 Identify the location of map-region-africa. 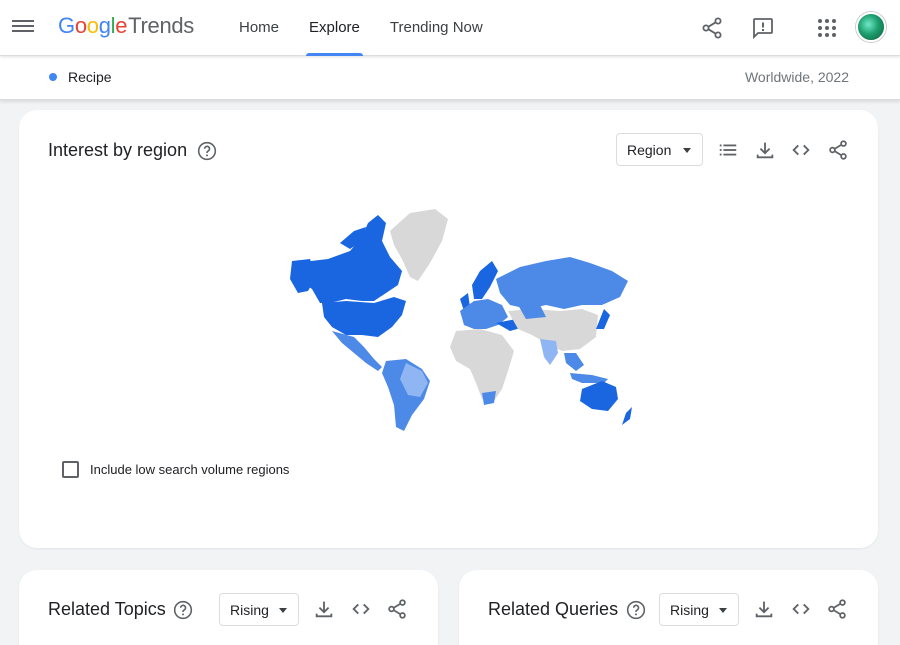
(482, 365).